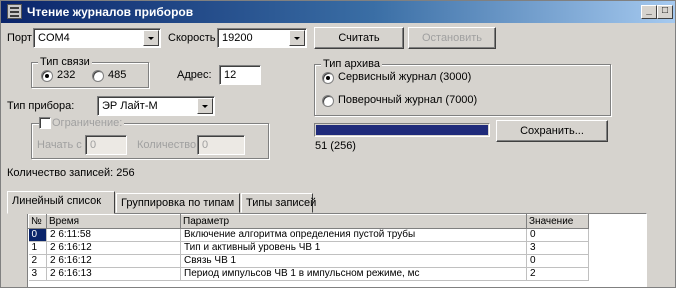 This screenshot has width=676, height=288. I want to click on cell-number: 1, so click(37, 248).